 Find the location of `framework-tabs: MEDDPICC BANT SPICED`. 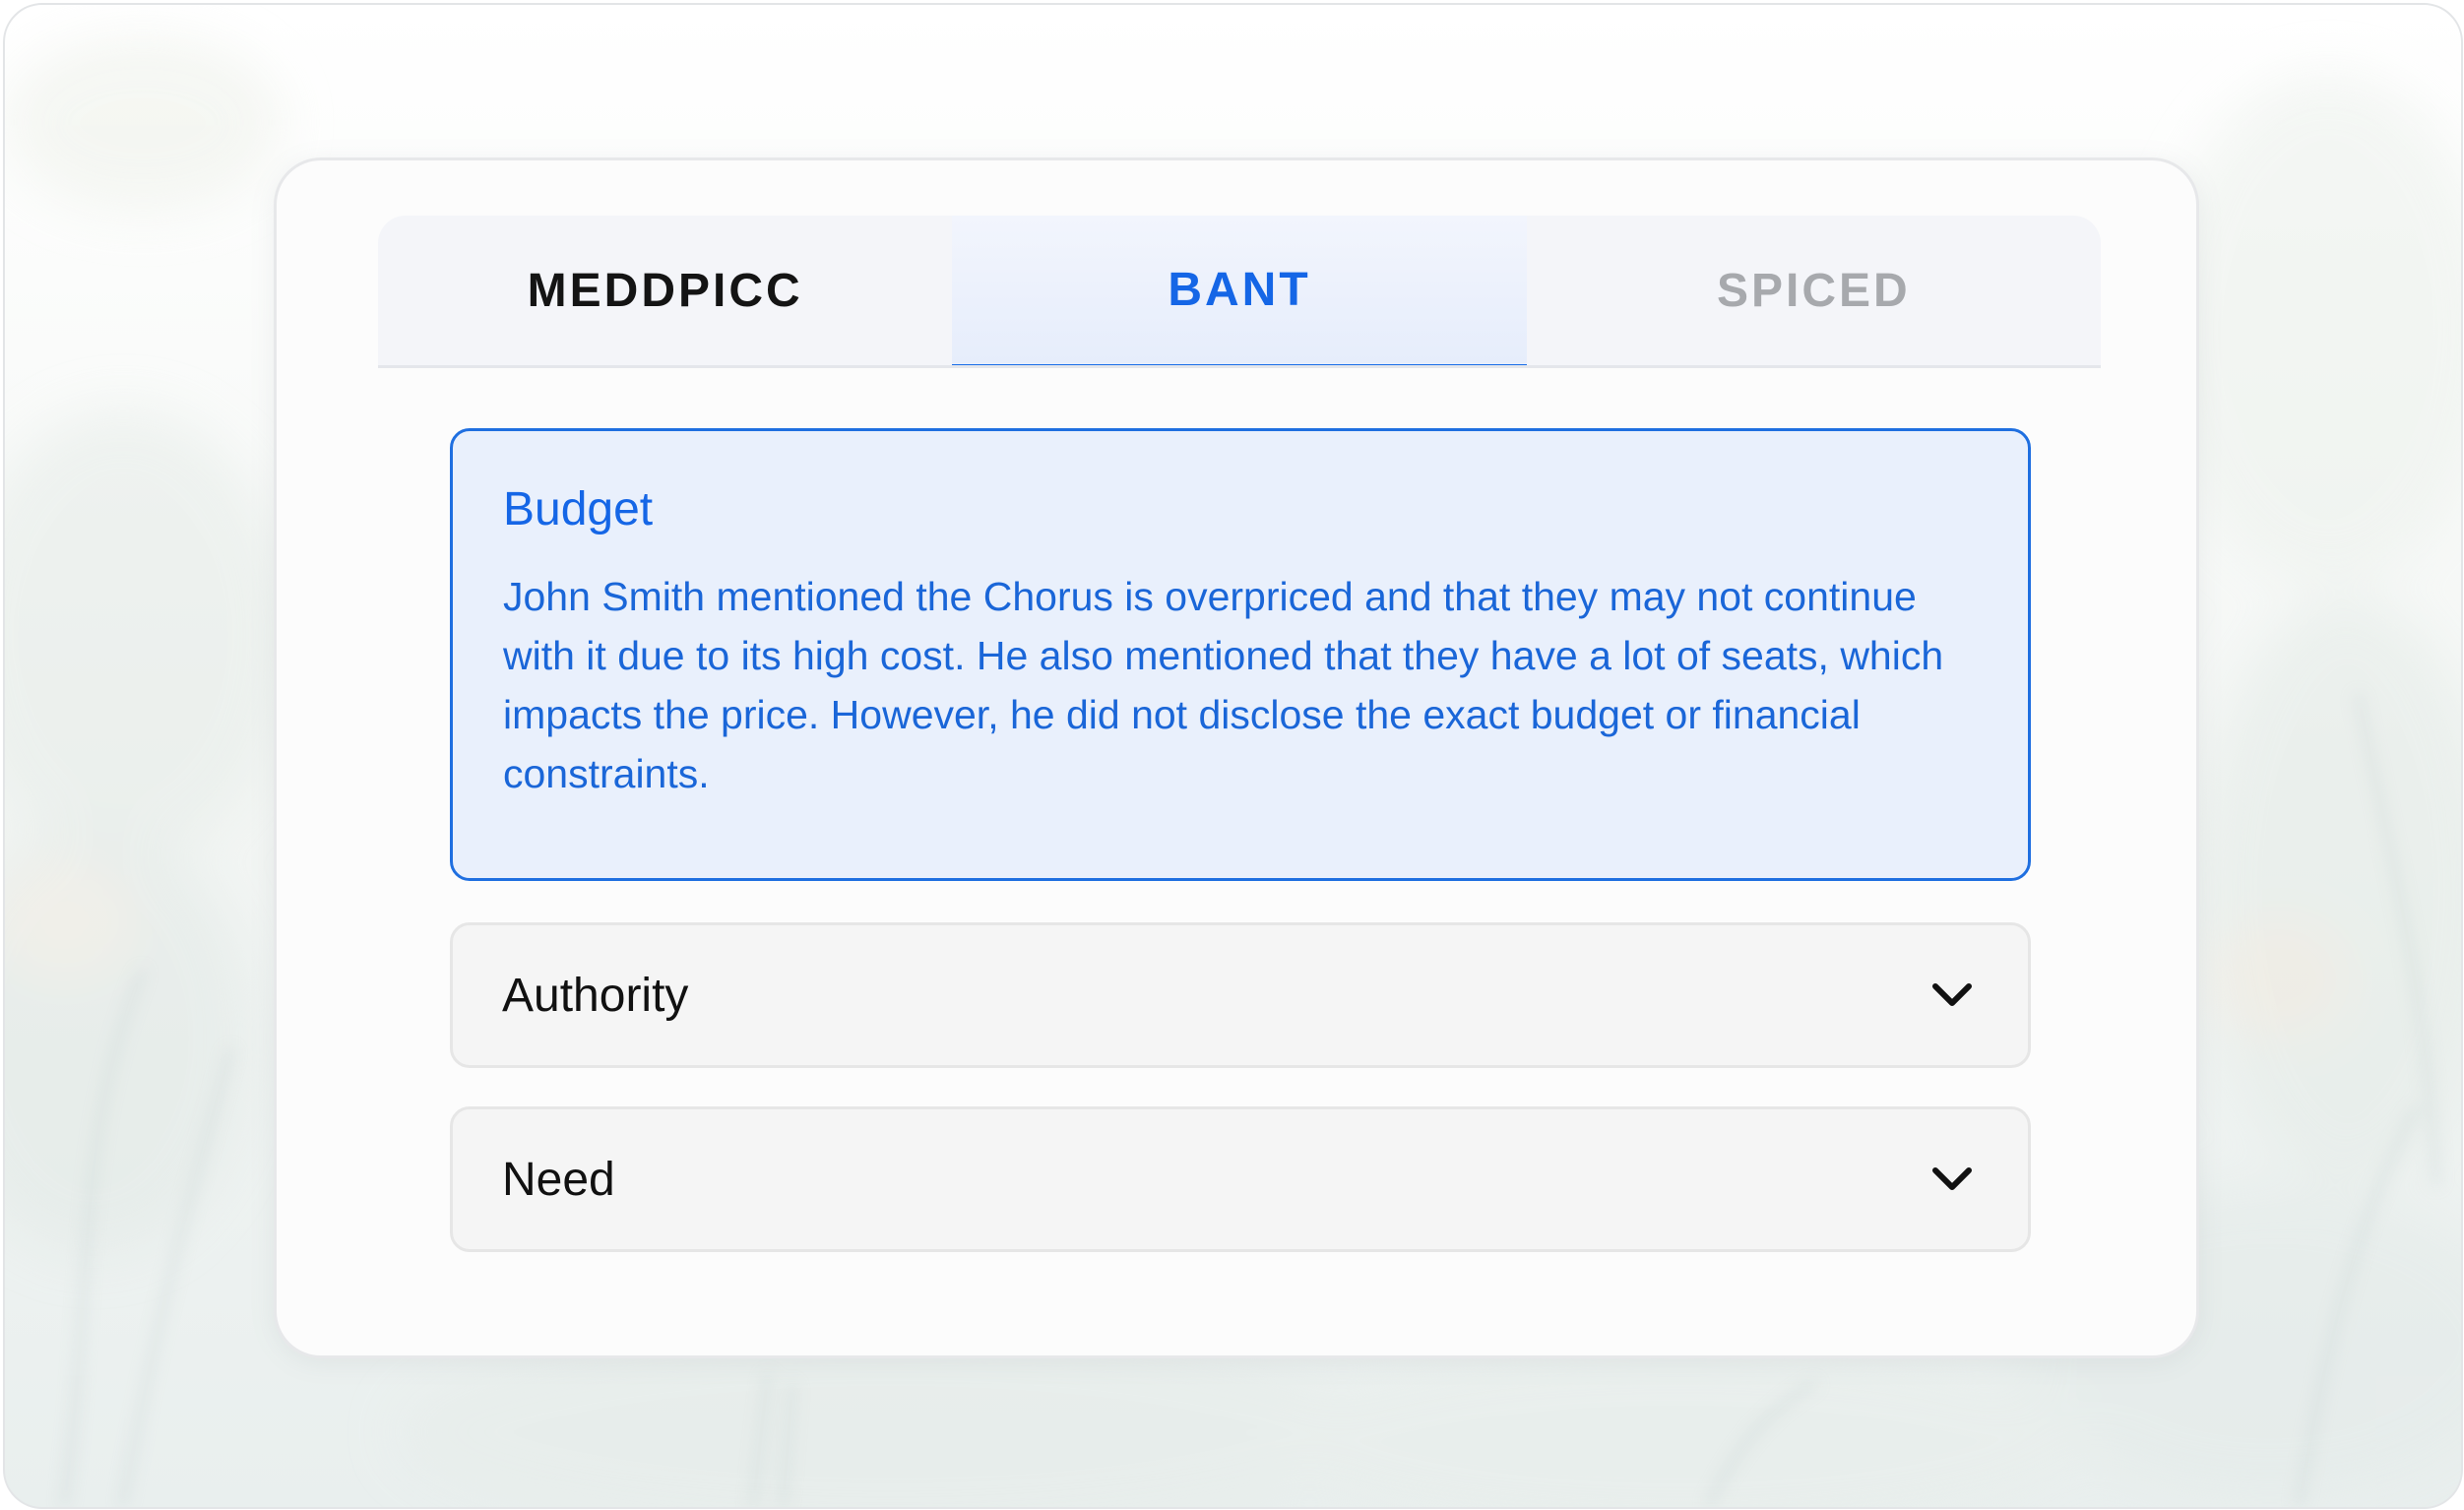

framework-tabs: MEDDPICC BANT SPICED is located at coordinates (1239, 292).